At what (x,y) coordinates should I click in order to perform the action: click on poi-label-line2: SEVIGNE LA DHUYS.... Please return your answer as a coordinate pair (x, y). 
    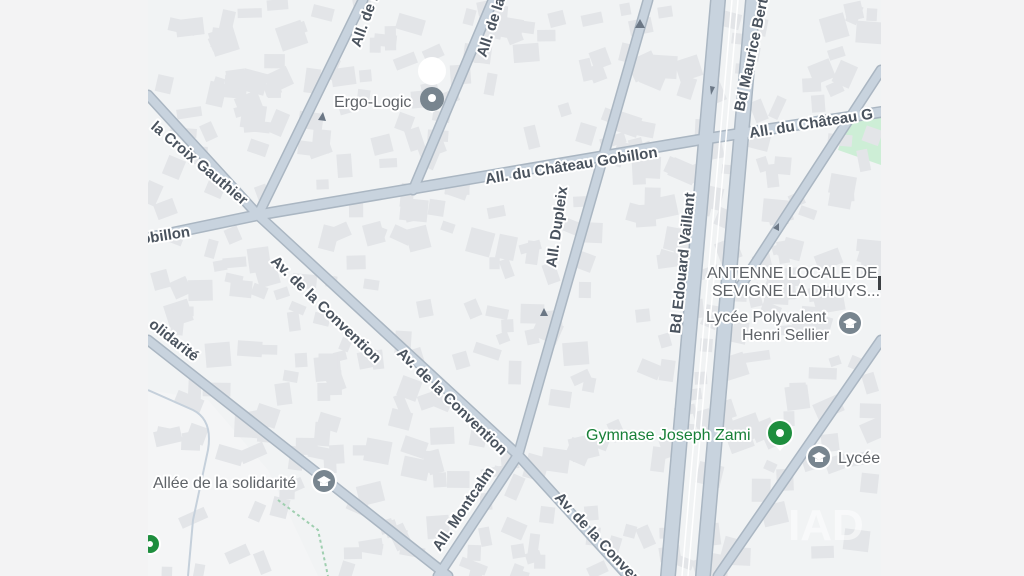
    Looking at the image, I should click on (796, 291).